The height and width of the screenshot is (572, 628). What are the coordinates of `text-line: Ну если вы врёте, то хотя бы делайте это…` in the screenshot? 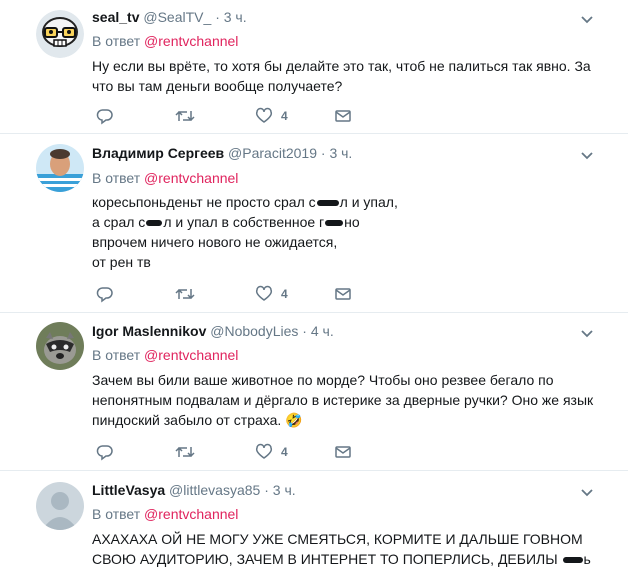 It's located at (341, 66).